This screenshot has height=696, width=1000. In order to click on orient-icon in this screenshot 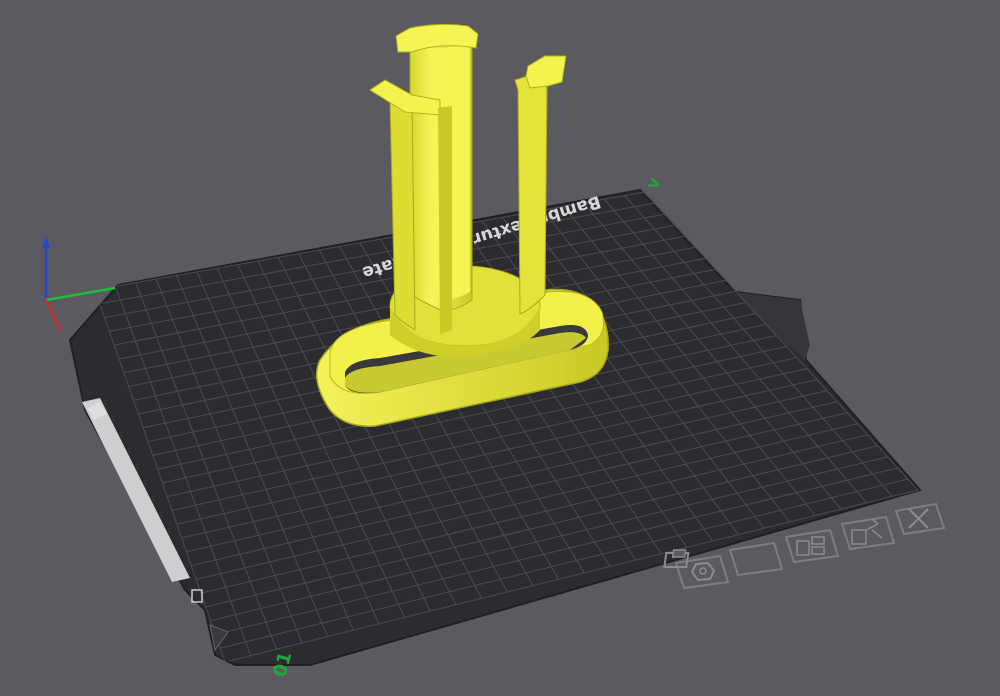, I will do `click(867, 532)`.